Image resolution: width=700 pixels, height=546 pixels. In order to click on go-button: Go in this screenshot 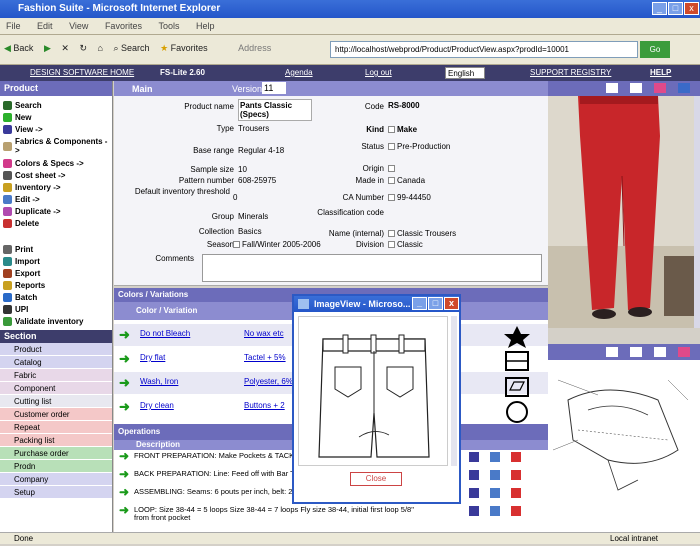, I will do `click(655, 49)`.